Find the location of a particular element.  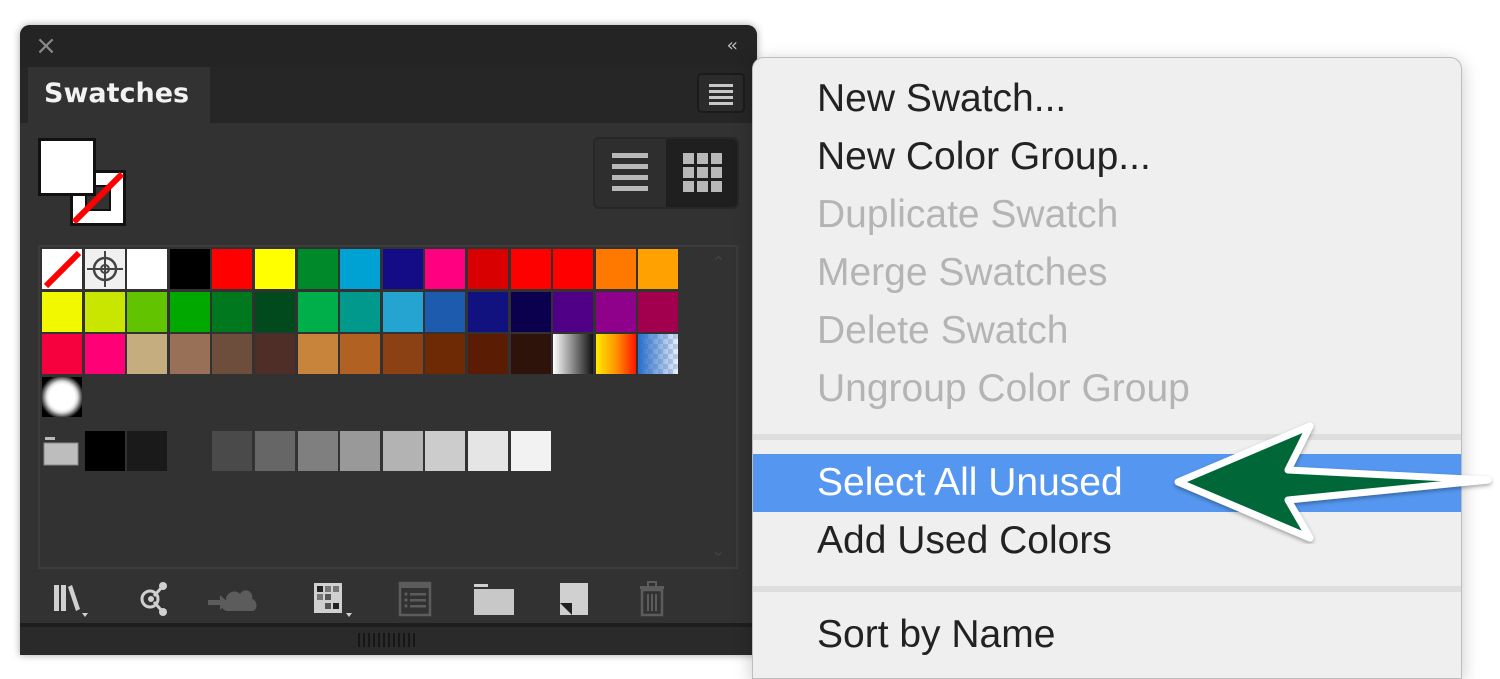

fill-swatch is located at coordinates (67, 167).